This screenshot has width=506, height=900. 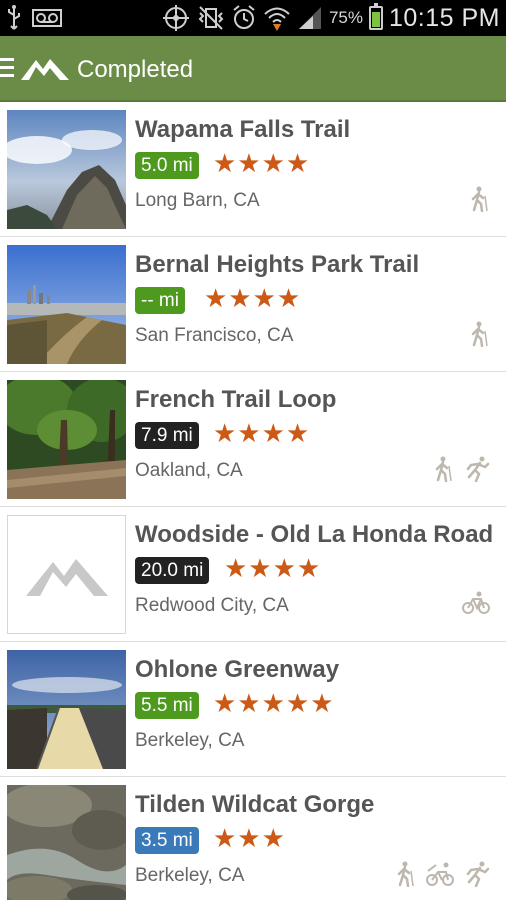 What do you see at coordinates (274, 703) in the screenshot?
I see `rating-stars: ★★★★★` at bounding box center [274, 703].